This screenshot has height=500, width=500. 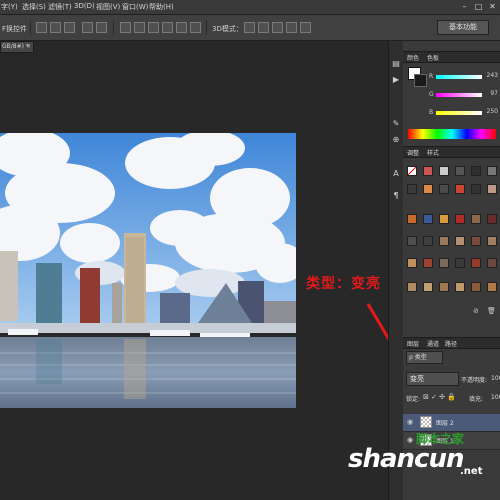 I want to click on slider-r-value: 243, so click(x=490, y=75).